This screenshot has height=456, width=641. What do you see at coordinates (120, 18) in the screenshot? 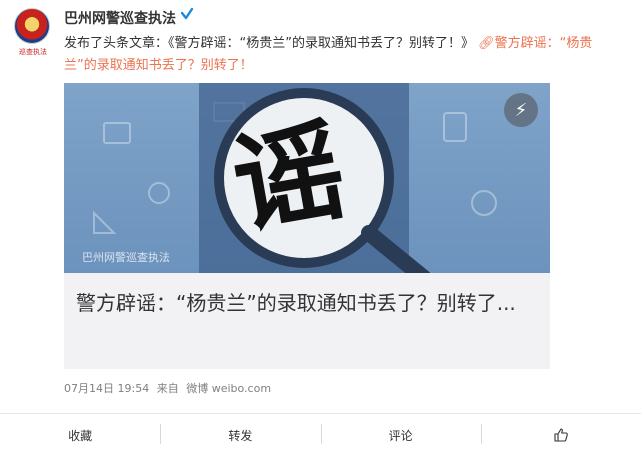
I see `author-name: 巴州网警巡查执法` at bounding box center [120, 18].